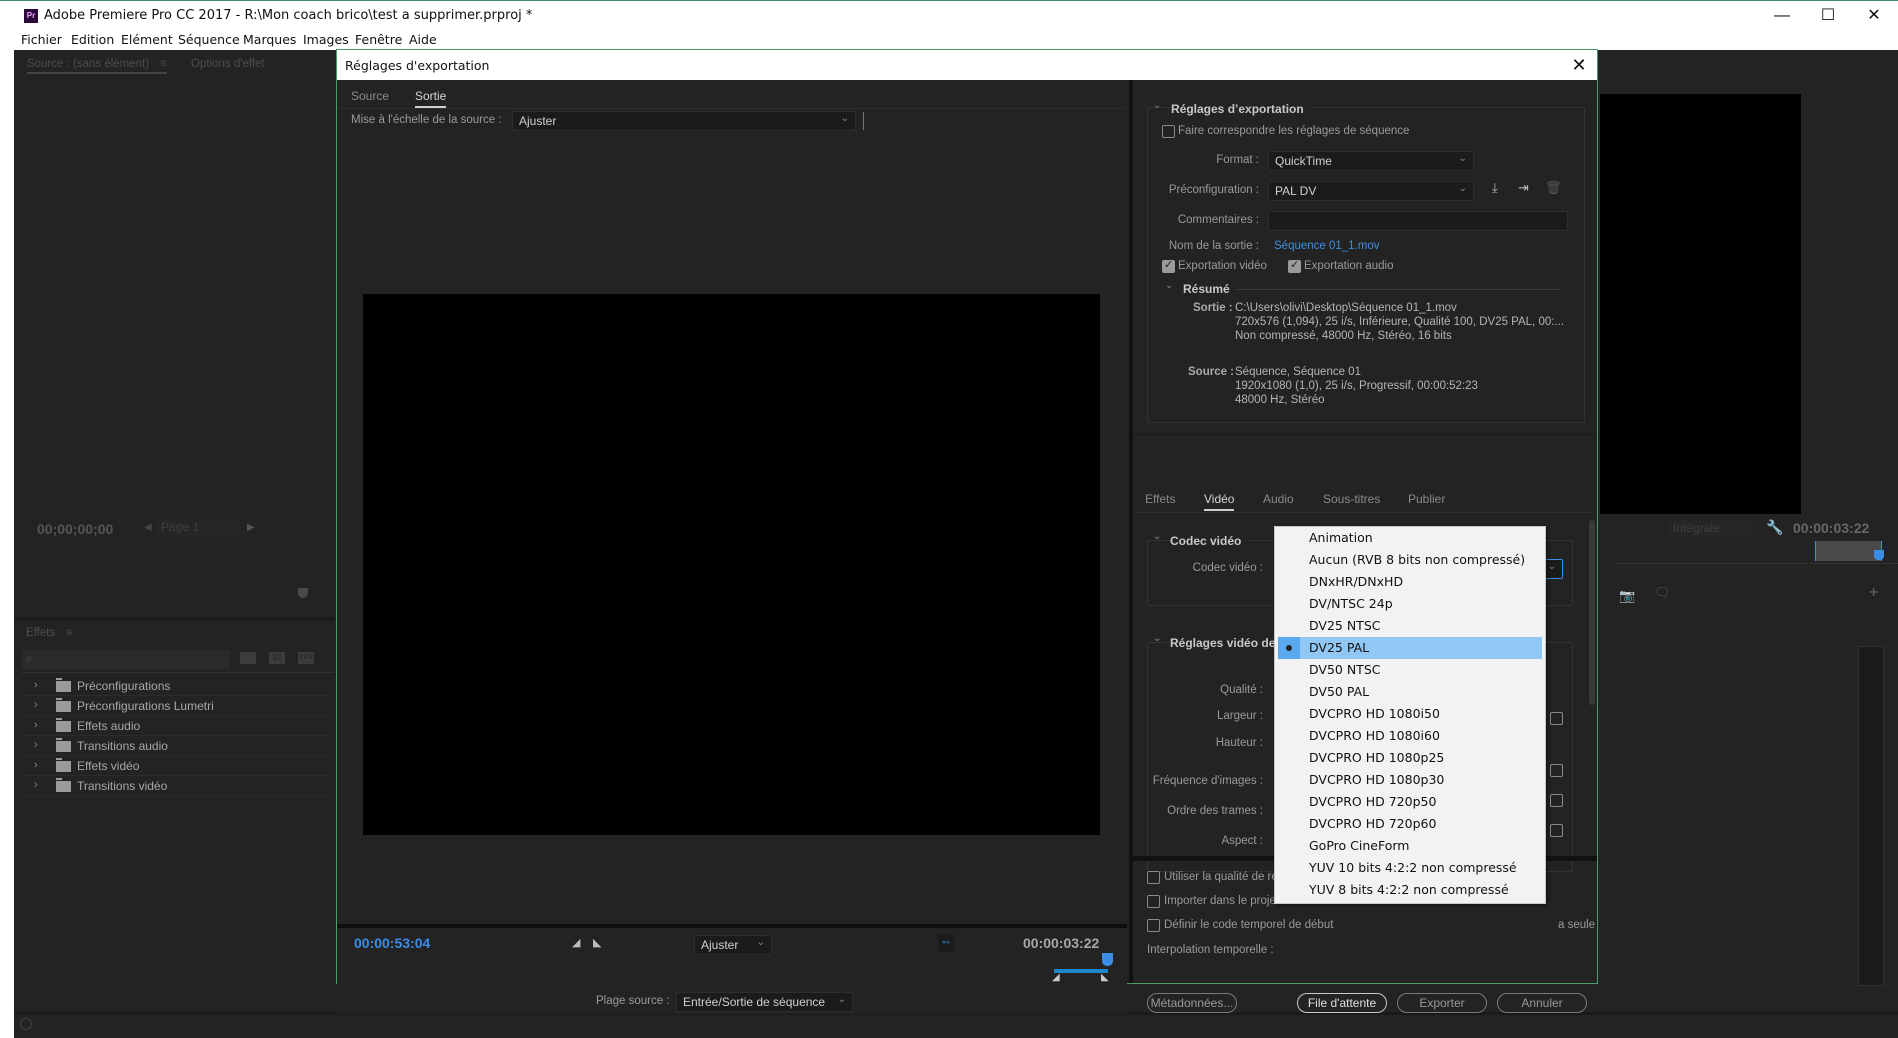  I want to click on scale-select: Ajuster ⌄, so click(684, 121).